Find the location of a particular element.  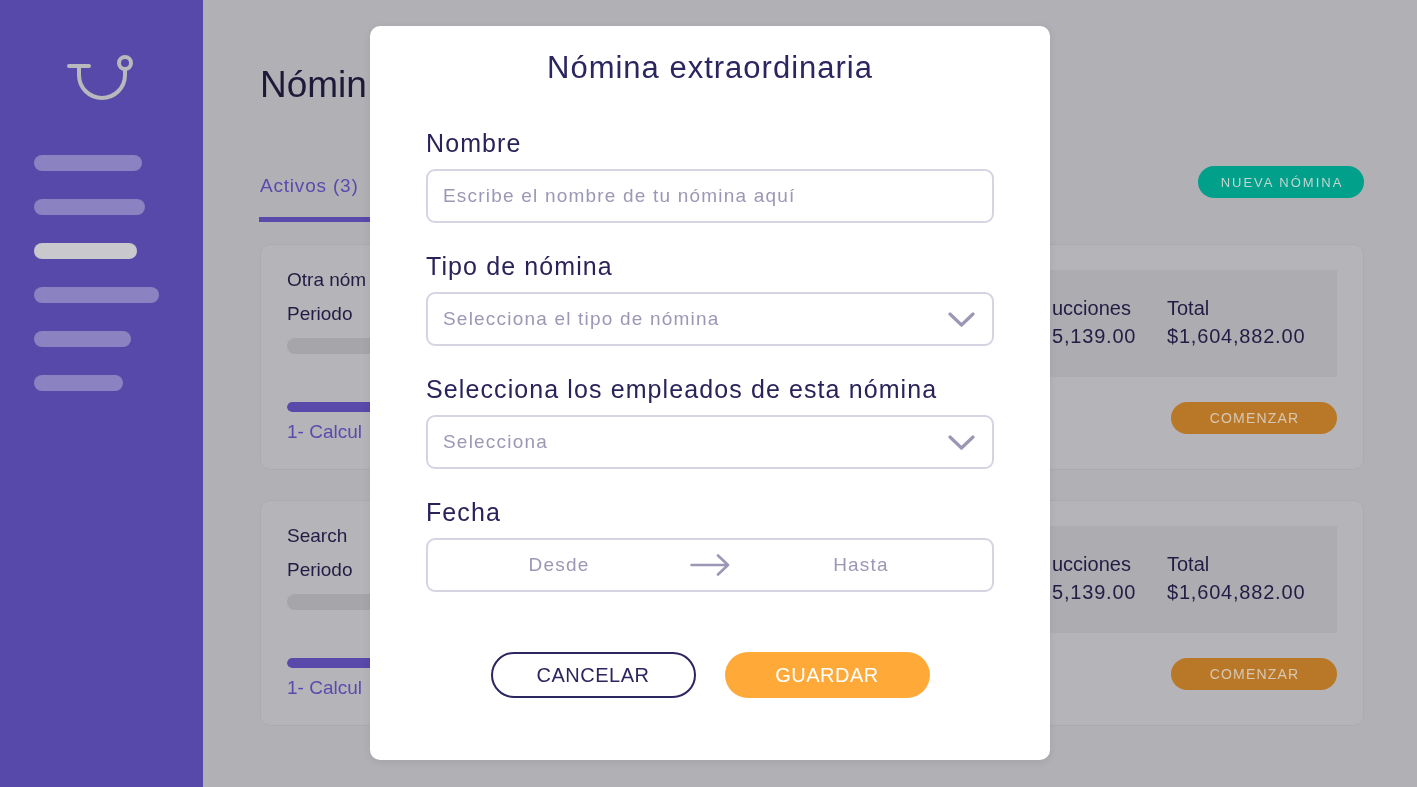

date-input: Desde is located at coordinates (559, 565).